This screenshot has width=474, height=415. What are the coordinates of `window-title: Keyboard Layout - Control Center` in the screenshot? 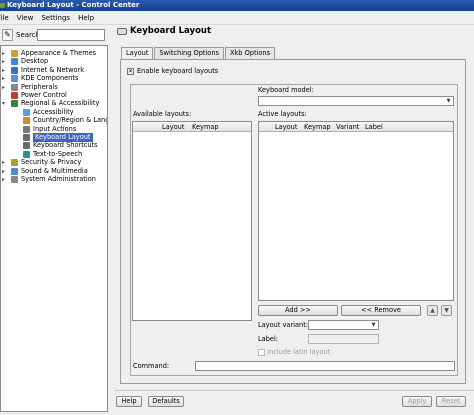 It's located at (73, 5).